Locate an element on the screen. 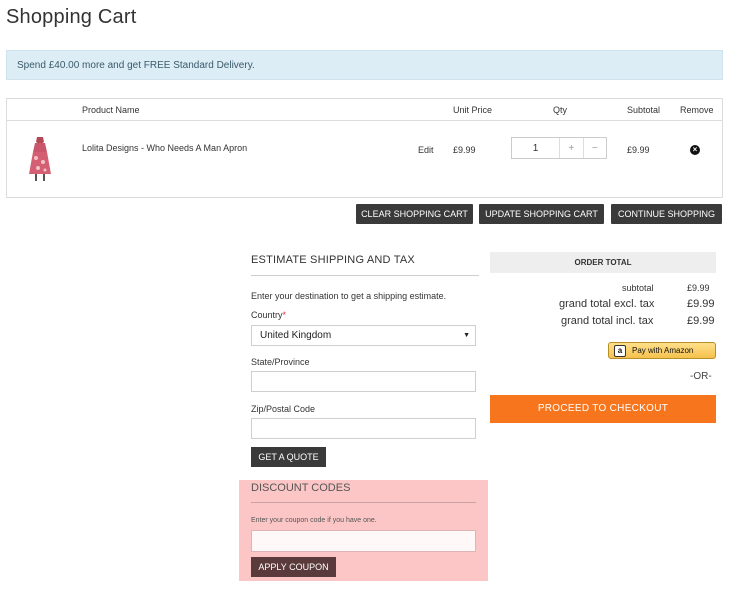 Image resolution: width=740 pixels, height=594 pixels. or-divider-text: -OR- is located at coordinates (701, 376).